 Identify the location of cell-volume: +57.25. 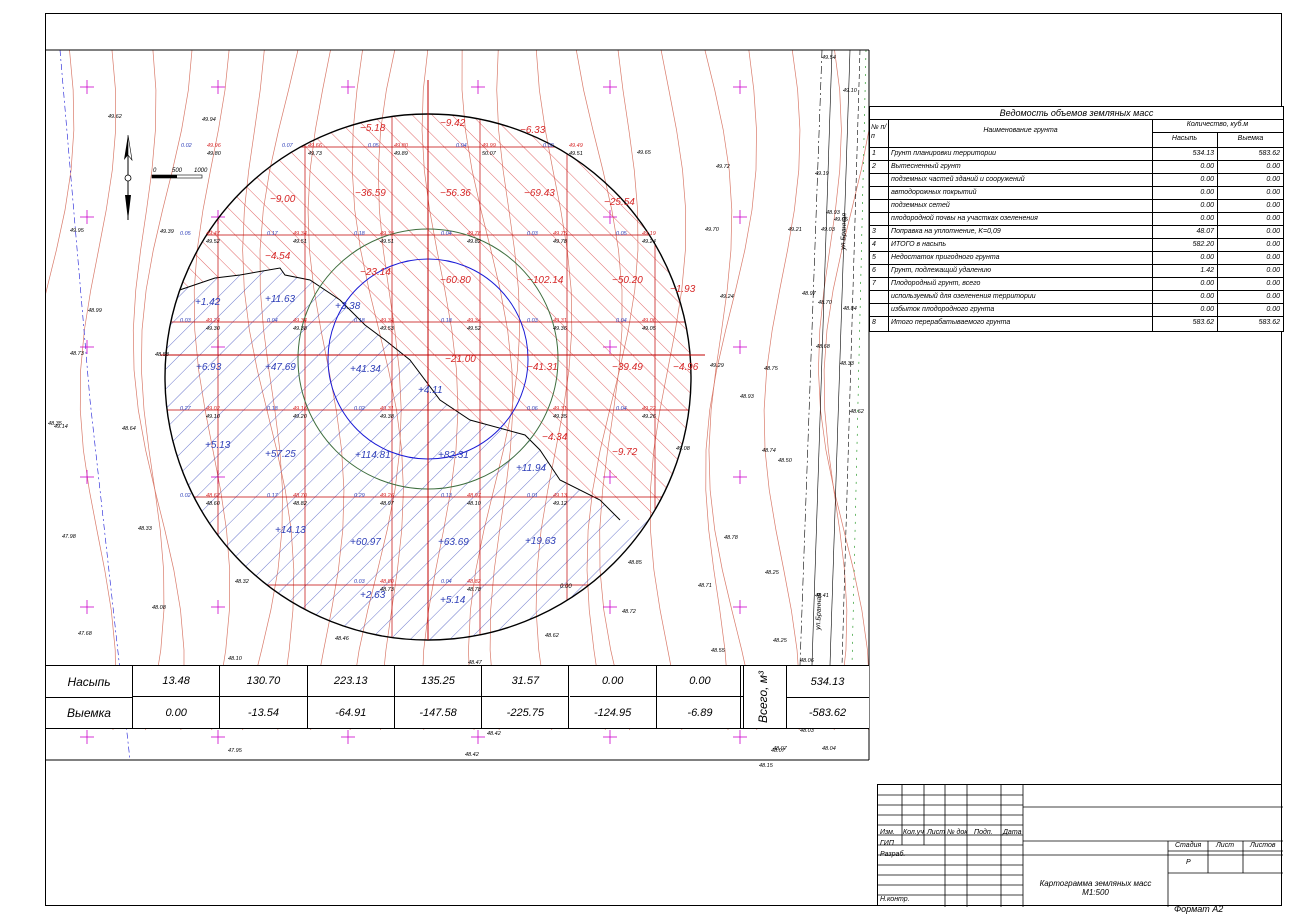
(280, 454).